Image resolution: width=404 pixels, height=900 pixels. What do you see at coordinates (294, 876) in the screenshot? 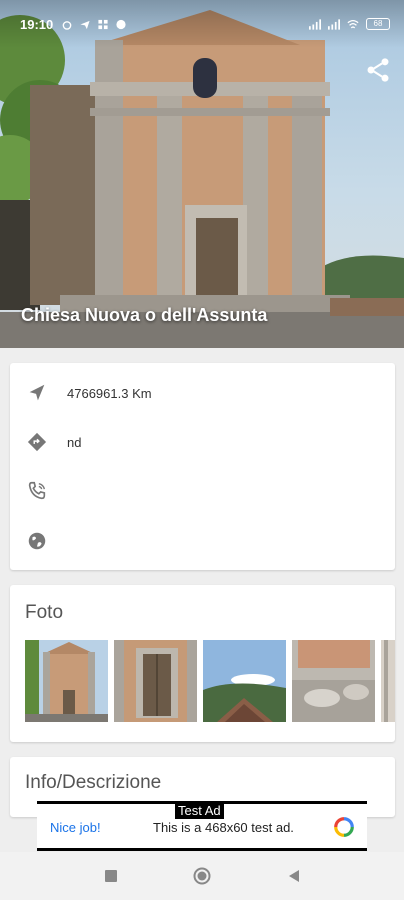
I see `back-icon` at bounding box center [294, 876].